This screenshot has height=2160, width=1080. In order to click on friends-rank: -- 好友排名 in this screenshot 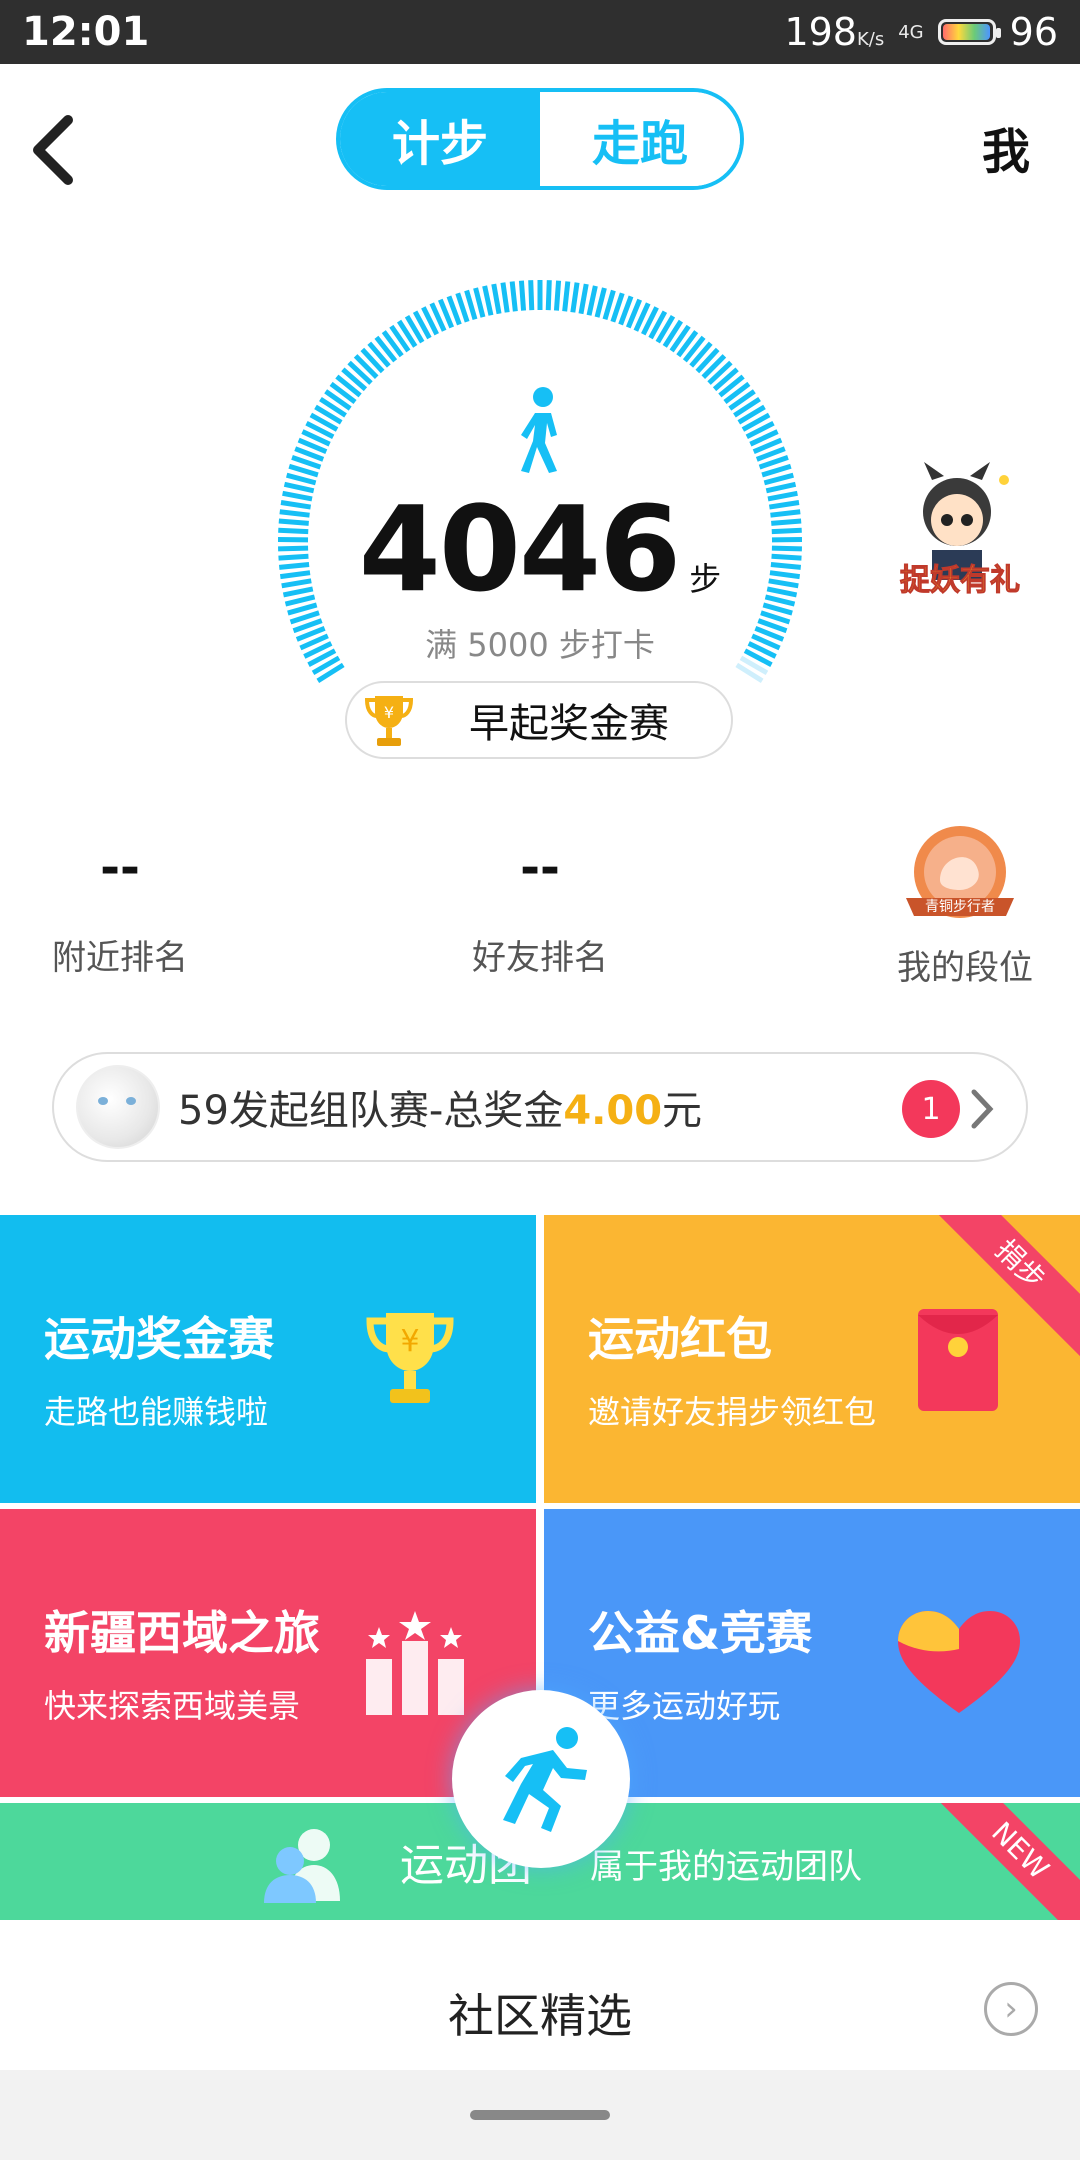, I will do `click(540, 909)`.